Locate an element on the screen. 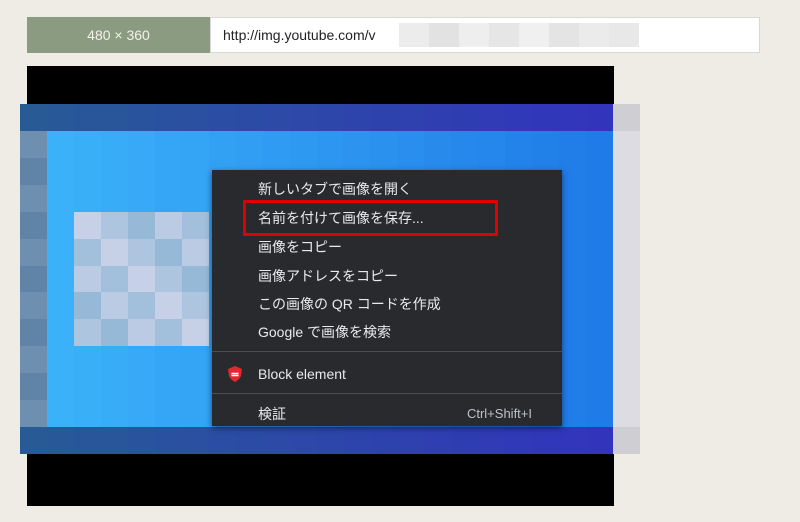 The height and width of the screenshot is (522, 800). menu-item-label: この画像の QR コードを作成 is located at coordinates (349, 304).